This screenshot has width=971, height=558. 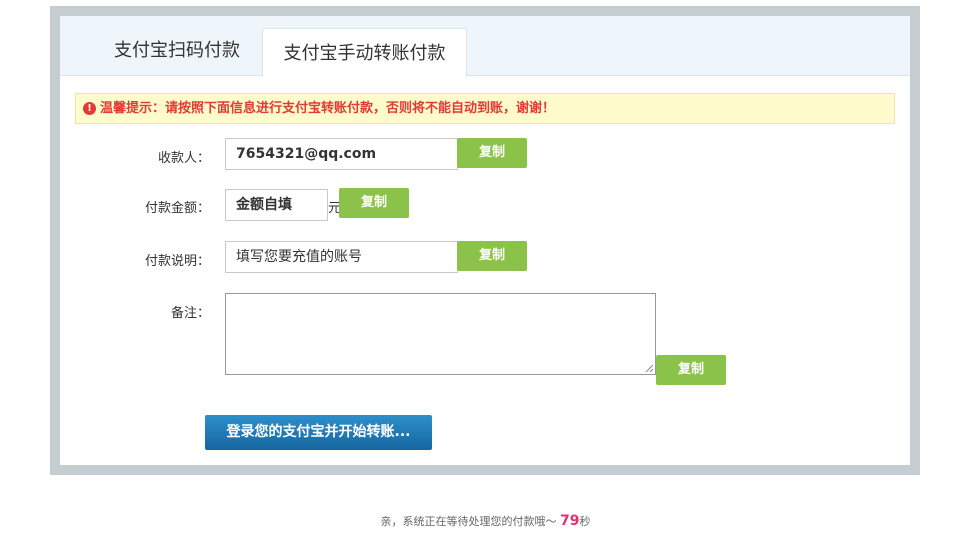 What do you see at coordinates (177, 50) in the screenshot?
I see `tab-alipay-scan: 支付宝扫码付款` at bounding box center [177, 50].